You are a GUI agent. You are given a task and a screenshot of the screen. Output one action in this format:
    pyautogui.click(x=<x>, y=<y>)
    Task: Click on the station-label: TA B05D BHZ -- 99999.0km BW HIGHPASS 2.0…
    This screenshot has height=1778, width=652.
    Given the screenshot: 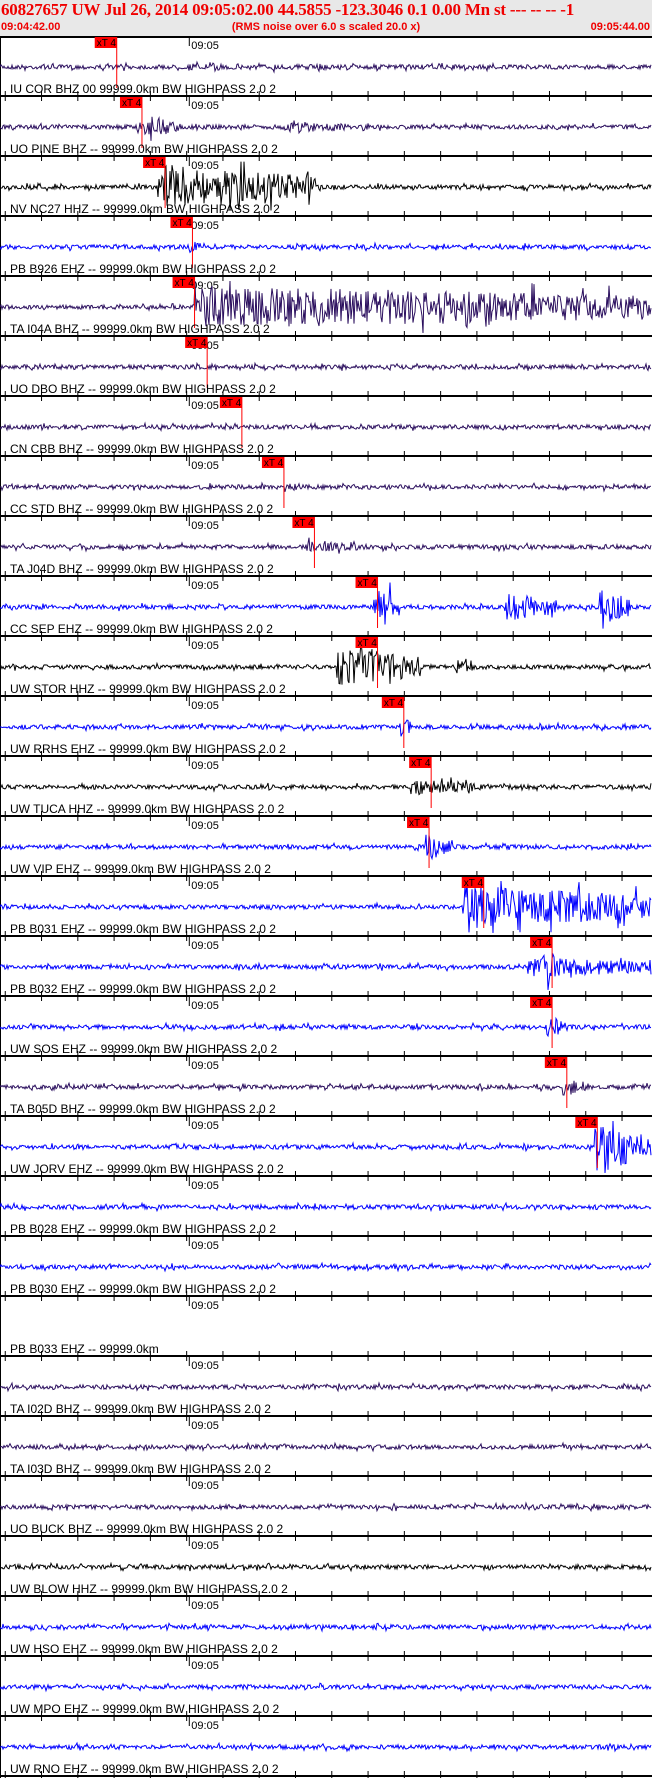 What is the action you would take?
    pyautogui.click(x=143, y=1109)
    